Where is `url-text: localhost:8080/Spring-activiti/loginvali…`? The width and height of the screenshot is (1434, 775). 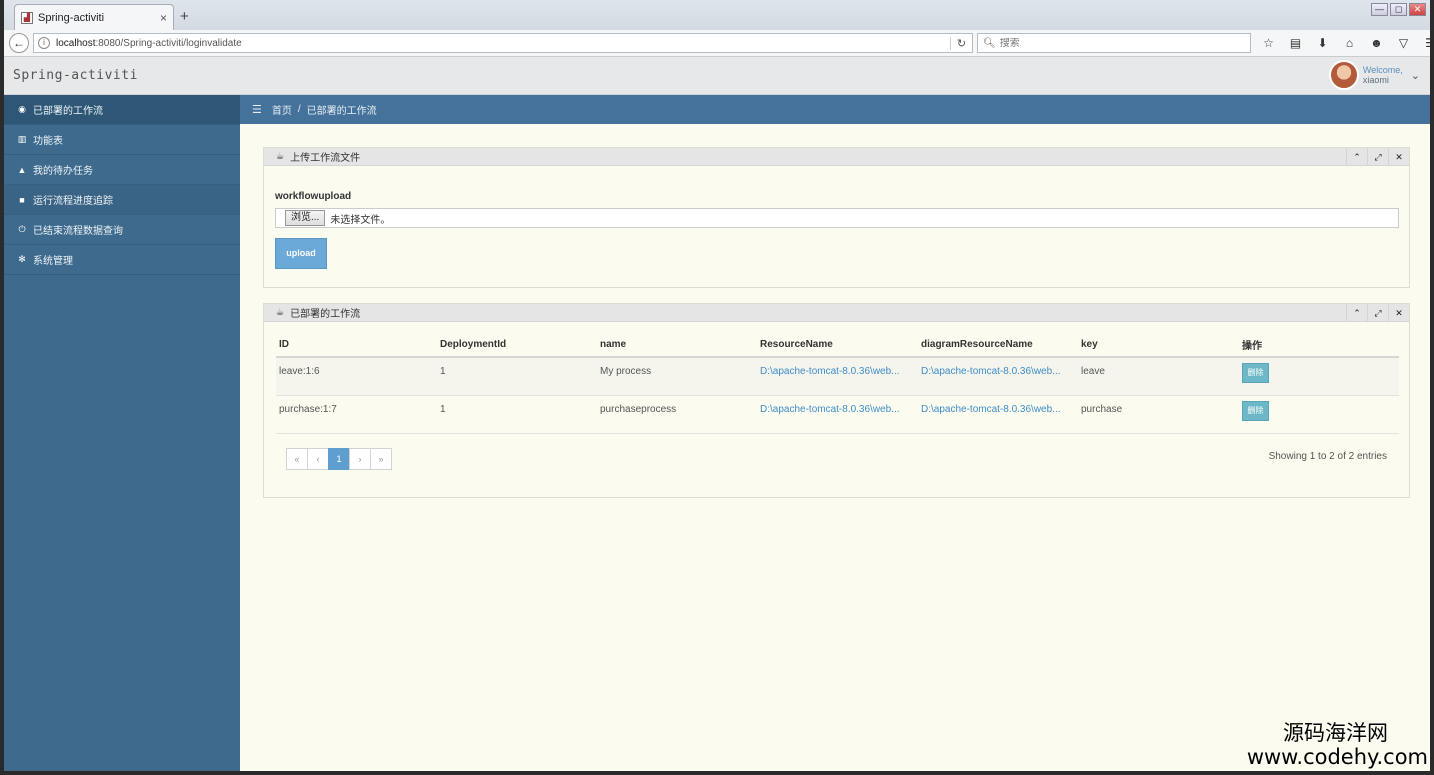
url-text: localhost:8080/Spring-activiti/loginvali… is located at coordinates (503, 43).